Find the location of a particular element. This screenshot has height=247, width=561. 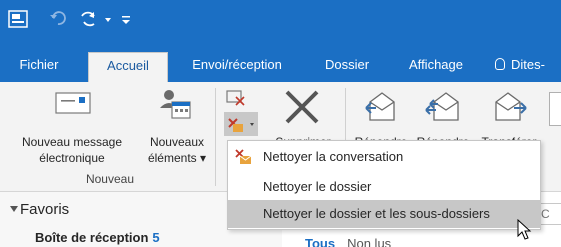

filter-all: Tous is located at coordinates (320, 241).